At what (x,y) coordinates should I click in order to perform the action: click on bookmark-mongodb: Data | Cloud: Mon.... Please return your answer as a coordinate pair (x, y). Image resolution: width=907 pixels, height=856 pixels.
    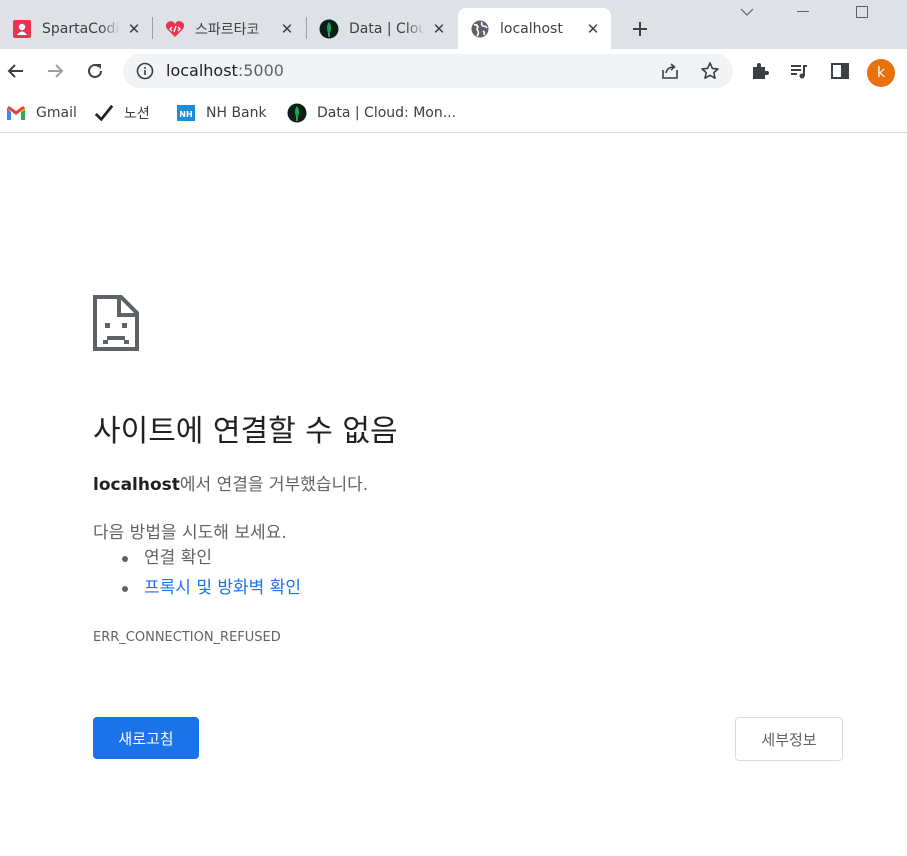
    Looking at the image, I should click on (371, 113).